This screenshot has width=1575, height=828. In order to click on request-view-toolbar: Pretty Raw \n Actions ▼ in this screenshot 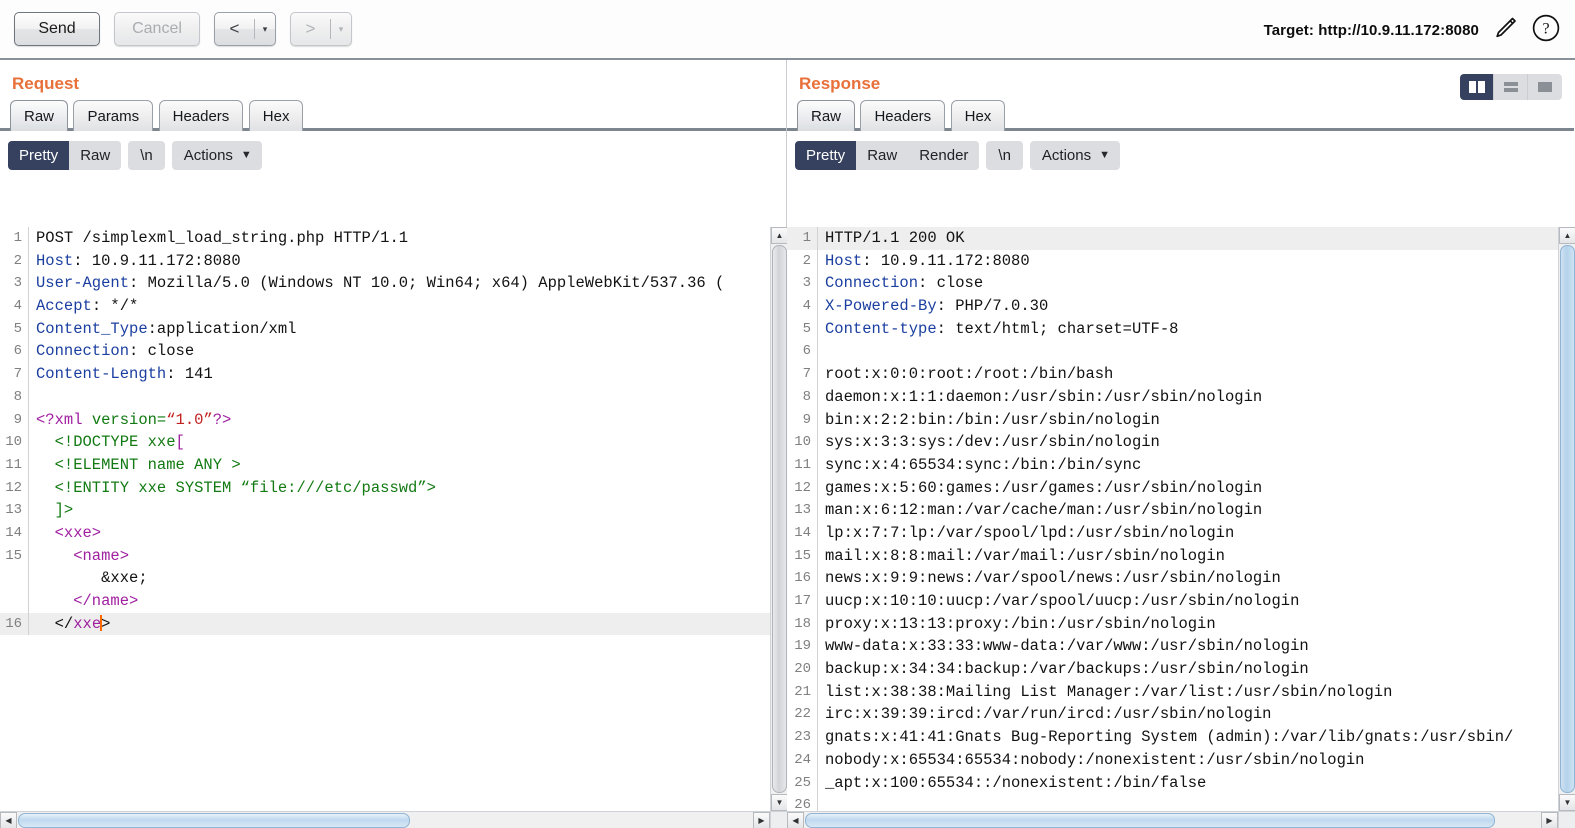, I will do `click(393, 155)`.